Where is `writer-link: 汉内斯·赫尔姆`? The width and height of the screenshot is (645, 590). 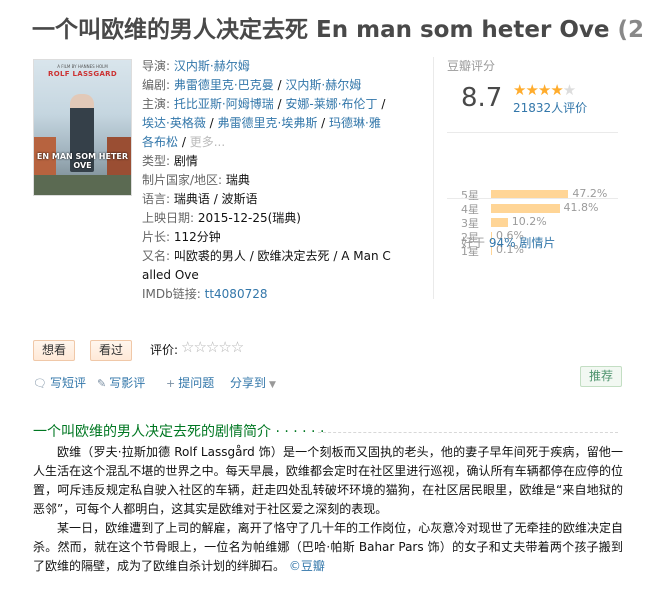 writer-link: 汉内斯·赫尔姆 is located at coordinates (323, 85).